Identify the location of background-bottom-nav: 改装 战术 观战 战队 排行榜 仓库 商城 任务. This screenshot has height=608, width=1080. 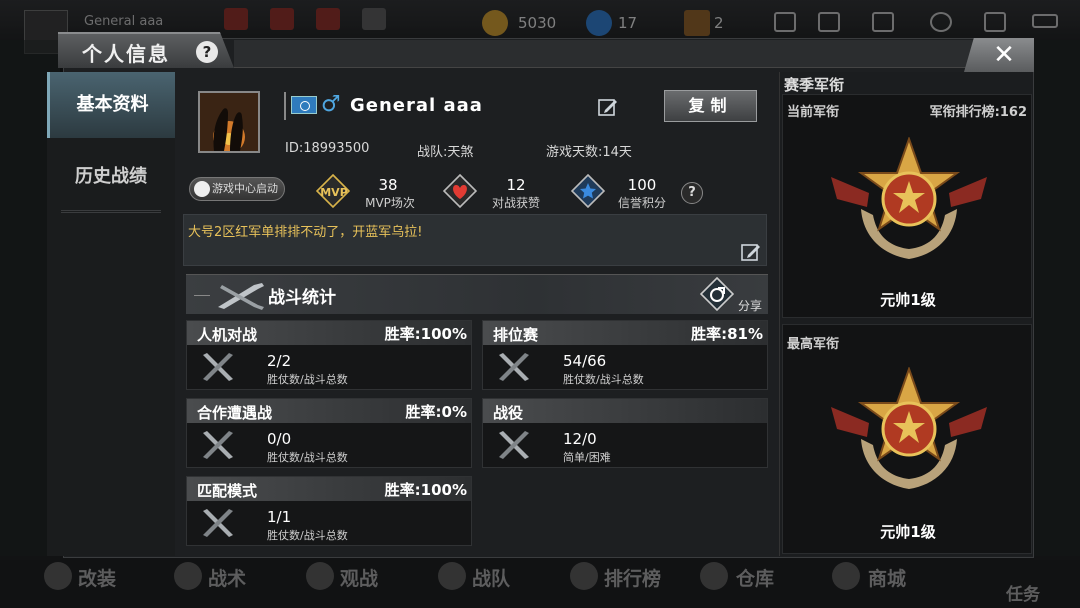
(540, 582).